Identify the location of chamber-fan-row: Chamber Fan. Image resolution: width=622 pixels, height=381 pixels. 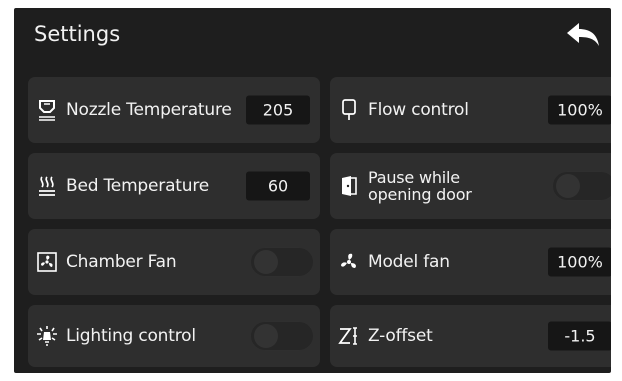
(174, 262).